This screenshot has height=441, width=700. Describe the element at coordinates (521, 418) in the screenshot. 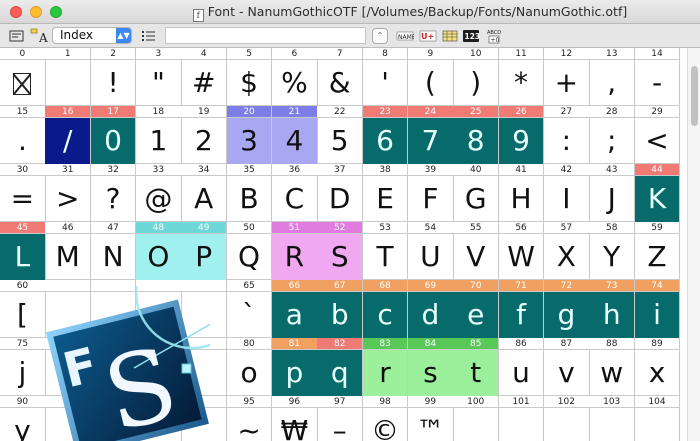

I see `glyph-cell: 101` at that location.